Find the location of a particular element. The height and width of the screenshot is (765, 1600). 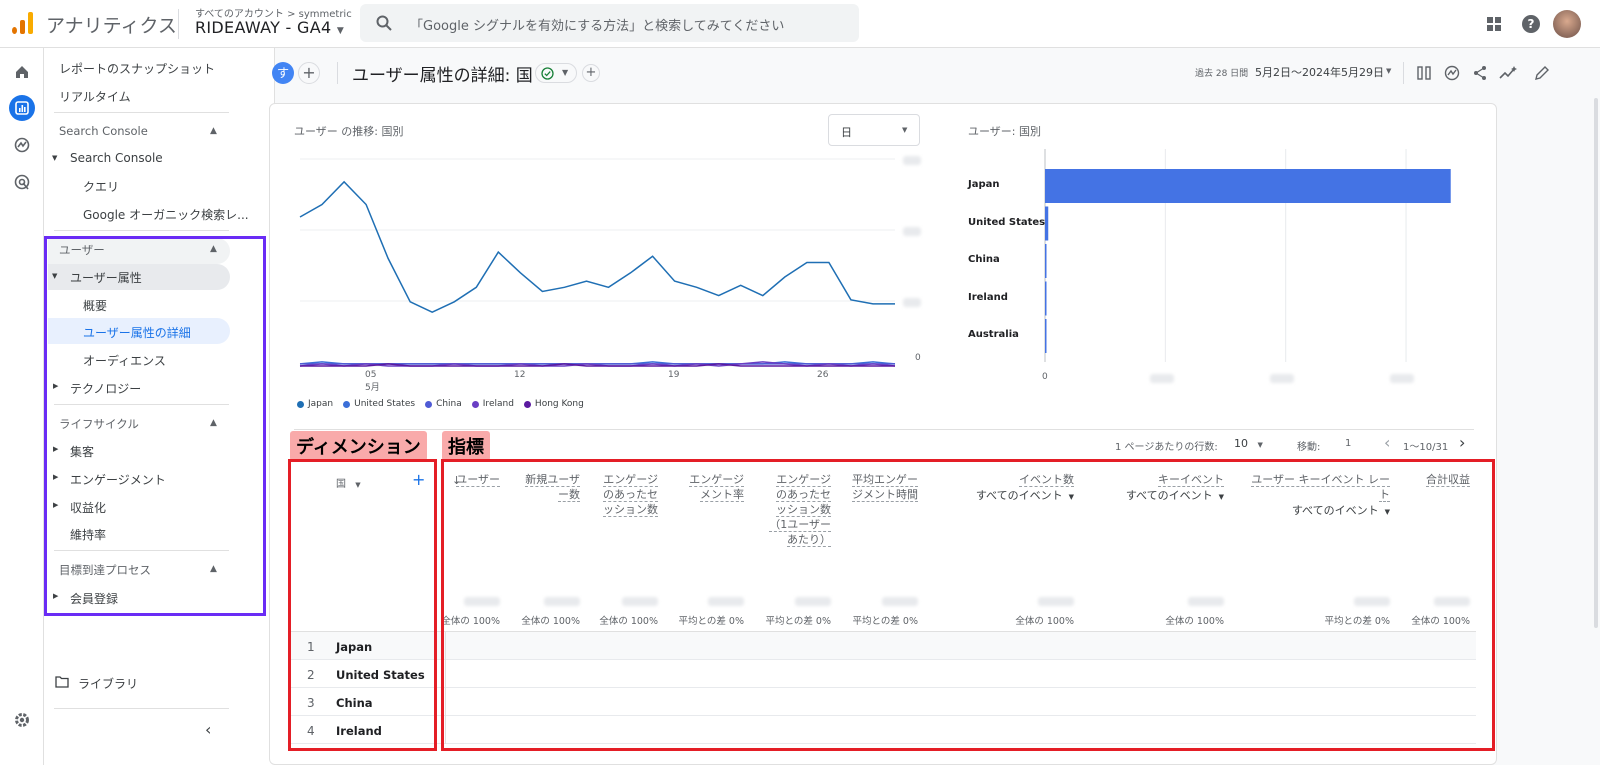

rows-per-page-select: 10 ▼ is located at coordinates (1248, 443).